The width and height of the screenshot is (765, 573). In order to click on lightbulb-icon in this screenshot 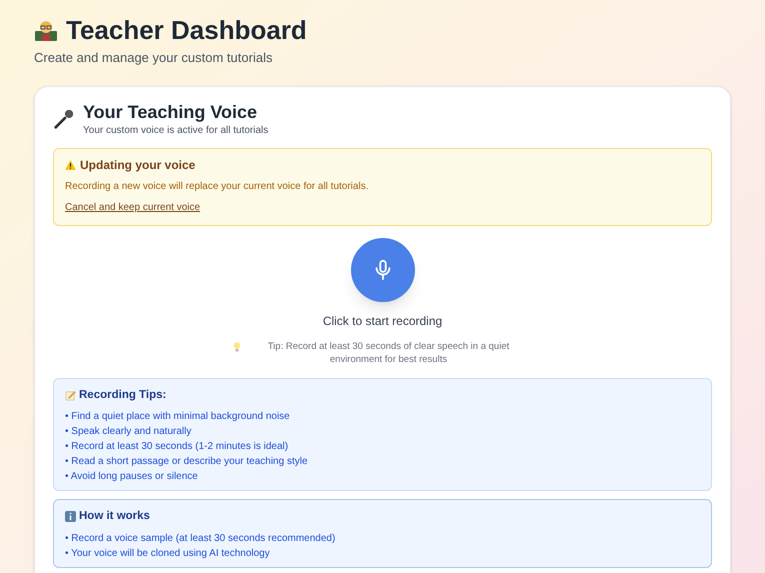, I will do `click(236, 347)`.